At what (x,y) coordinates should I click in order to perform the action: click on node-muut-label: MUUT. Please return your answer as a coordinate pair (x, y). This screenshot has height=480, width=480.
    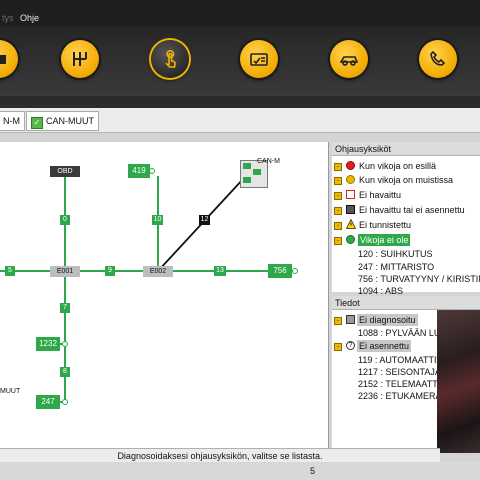
    Looking at the image, I should click on (10, 391).